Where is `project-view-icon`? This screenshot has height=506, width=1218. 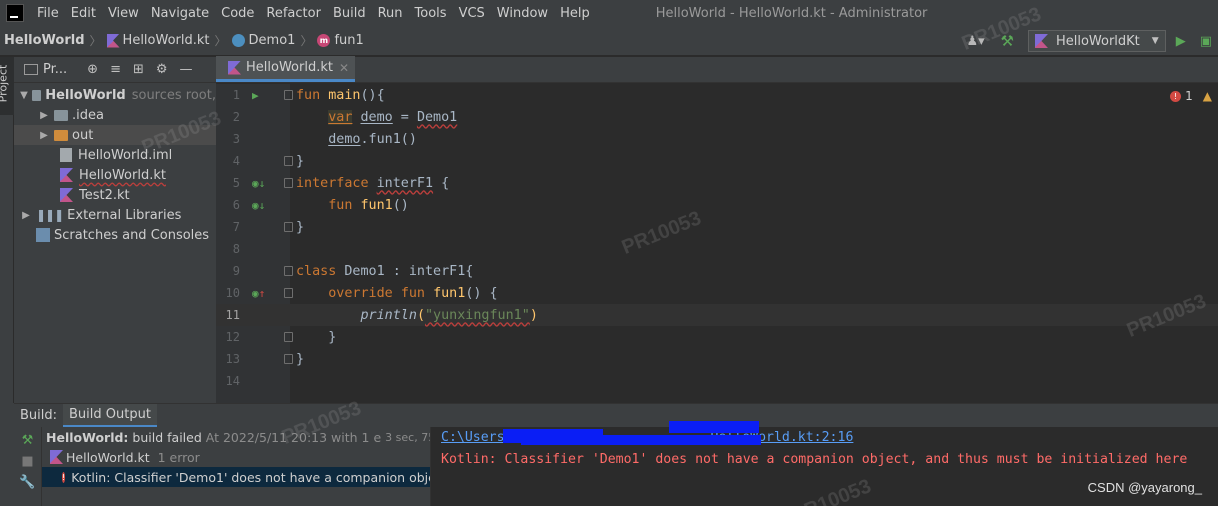
project-view-icon is located at coordinates (31, 69).